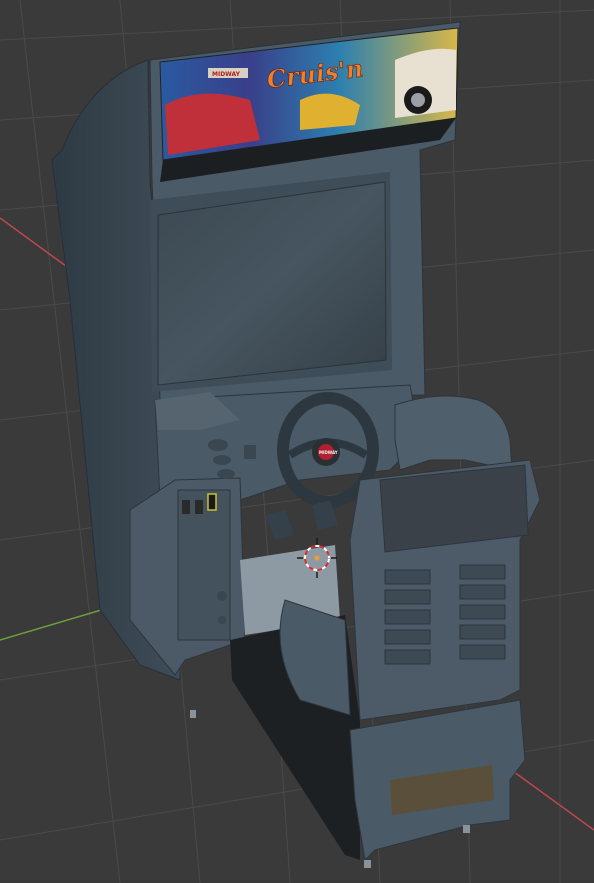 The image size is (594, 883). I want to click on brake-pedal, so click(280, 525).